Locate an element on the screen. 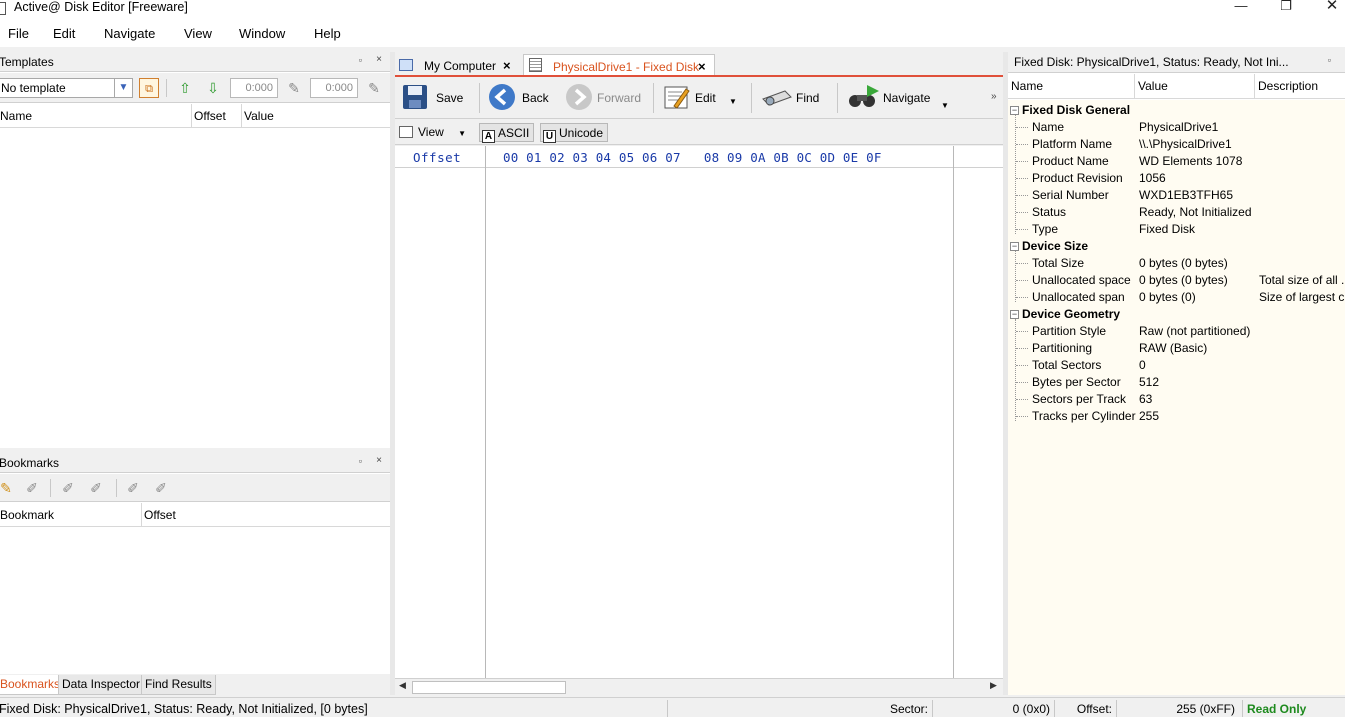  delete-bookmark-icon: ✐ is located at coordinates (133, 488).